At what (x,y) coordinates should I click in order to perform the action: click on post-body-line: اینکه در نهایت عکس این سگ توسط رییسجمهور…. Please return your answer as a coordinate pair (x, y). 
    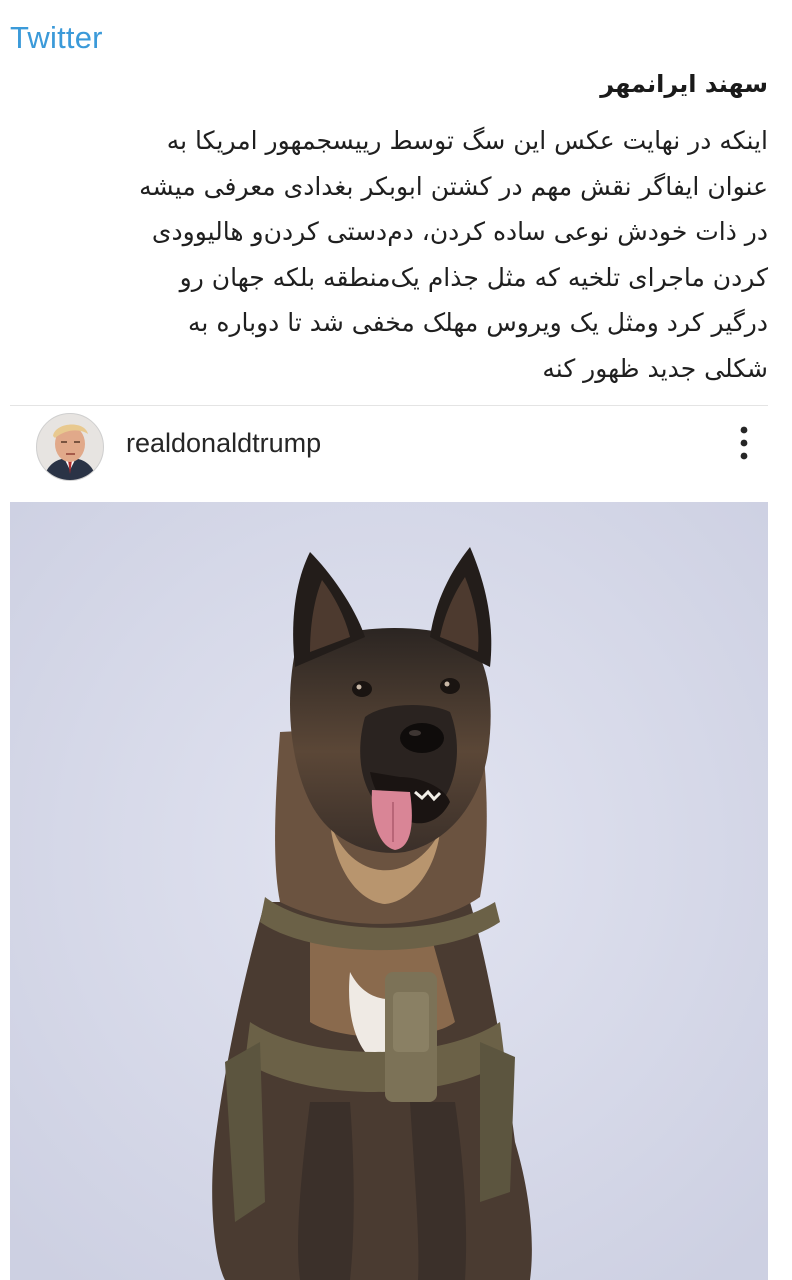
    Looking at the image, I should click on (467, 140).